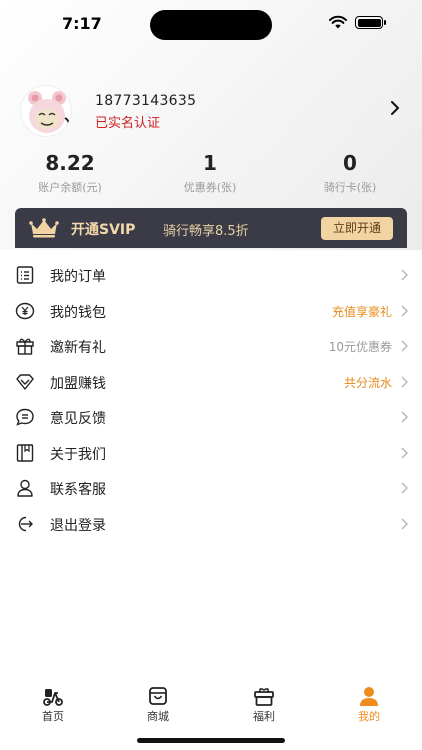 The image size is (422, 750). What do you see at coordinates (158, 696) in the screenshot?
I see `shopping-bag-icon` at bounding box center [158, 696].